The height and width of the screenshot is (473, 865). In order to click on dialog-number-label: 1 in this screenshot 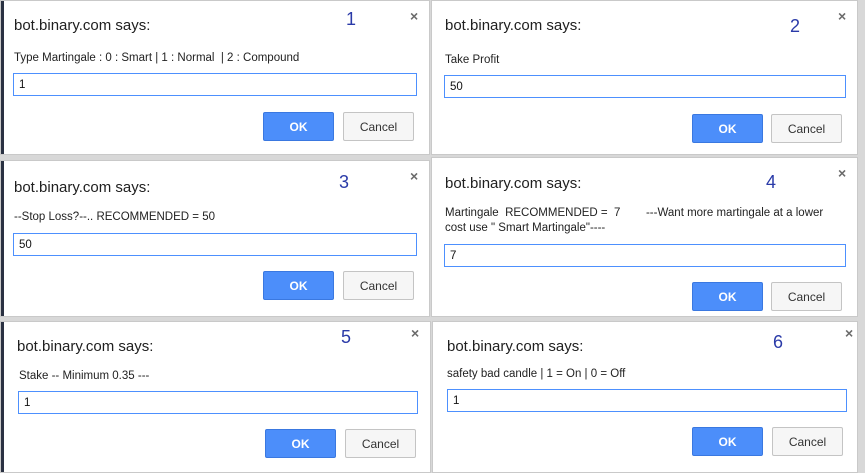, I will do `click(351, 19)`.